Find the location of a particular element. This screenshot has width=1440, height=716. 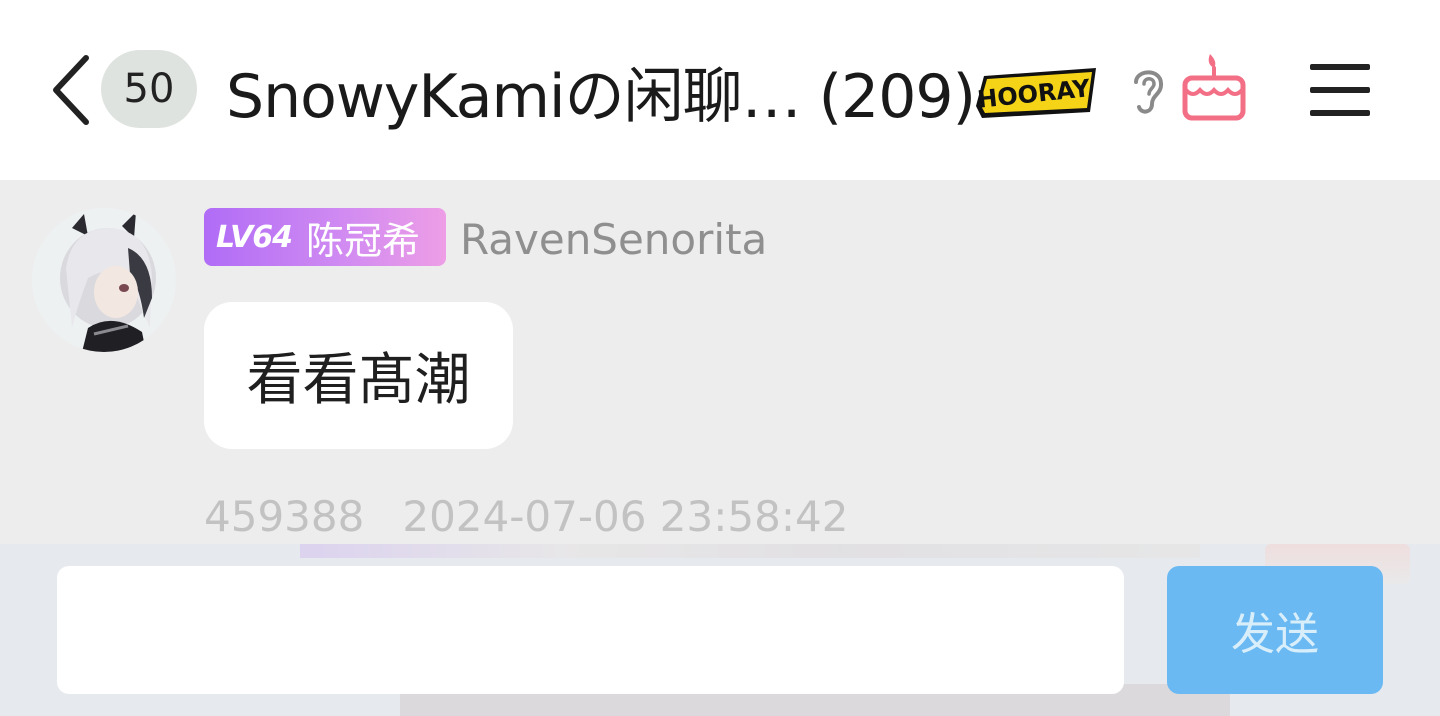

chevron-left-icon is located at coordinates (71, 90).